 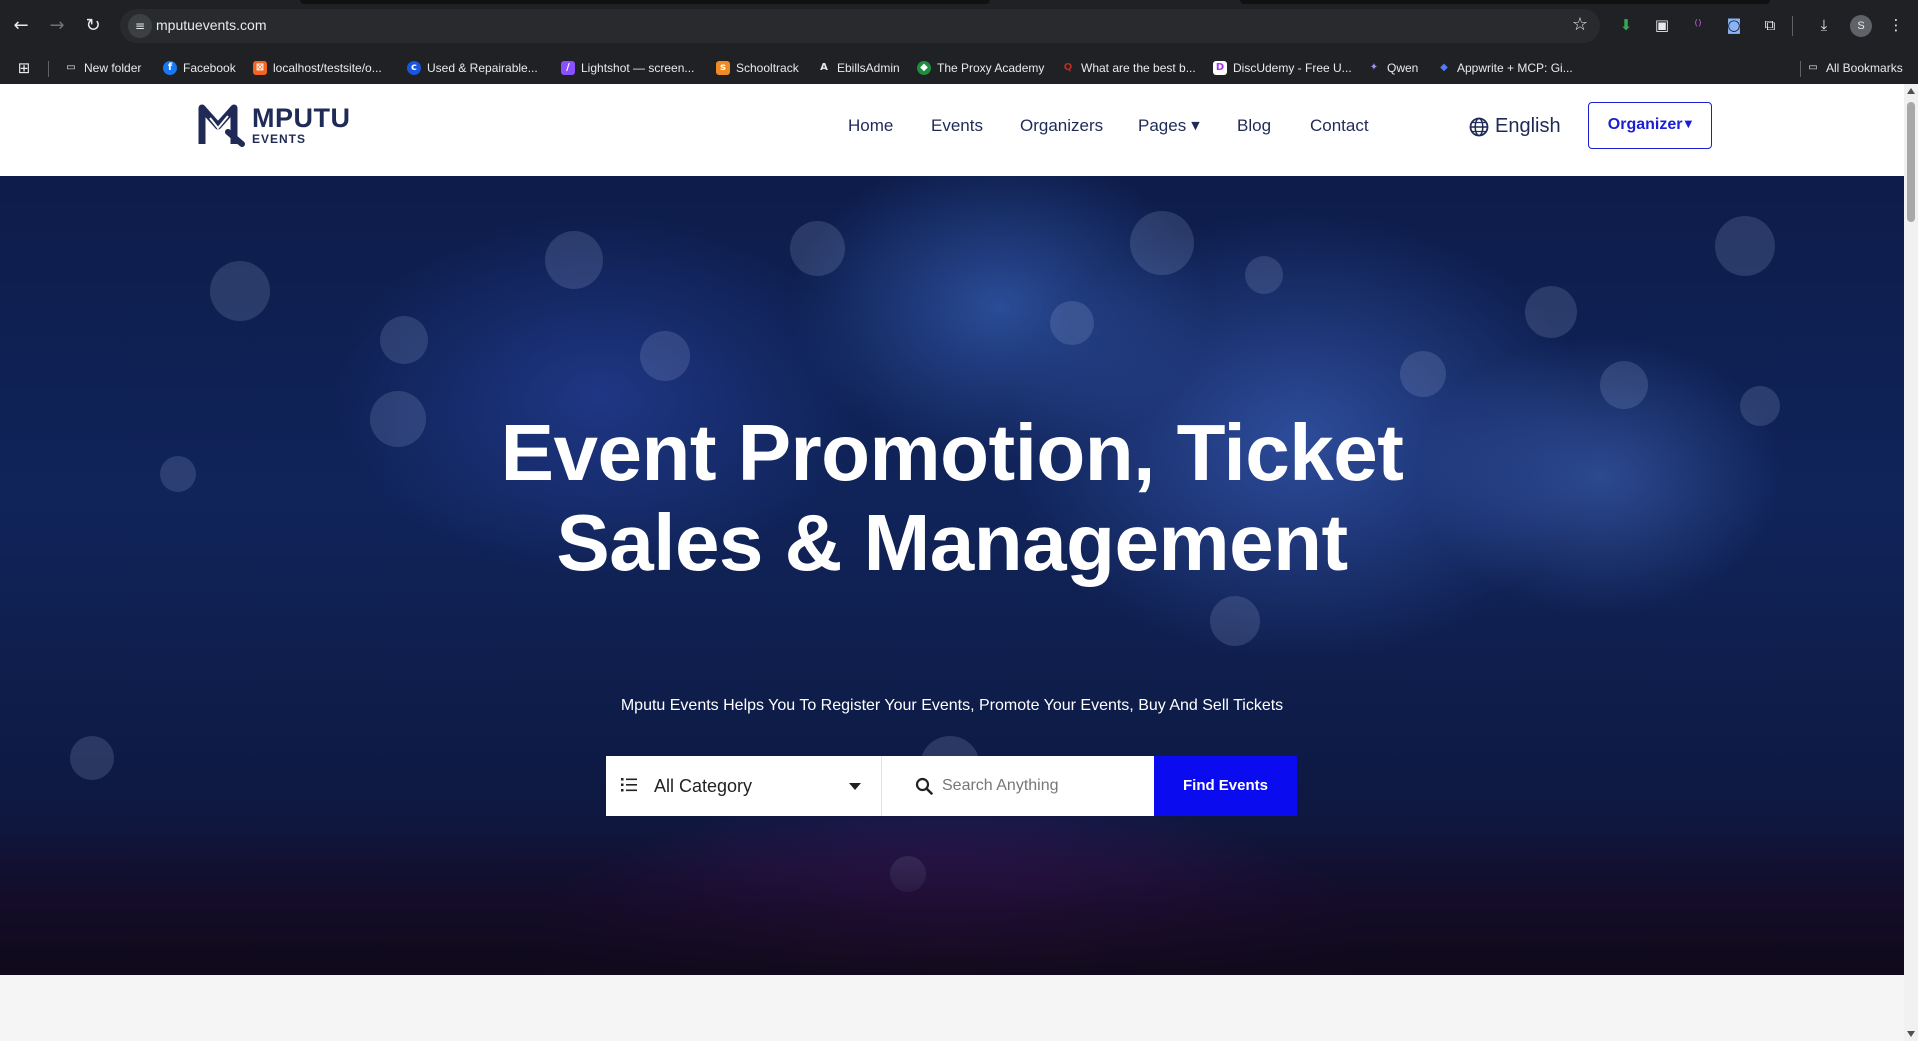 What do you see at coordinates (1854, 68) in the screenshot?
I see `all-bookmarks: ▭ All Bookmarks` at bounding box center [1854, 68].